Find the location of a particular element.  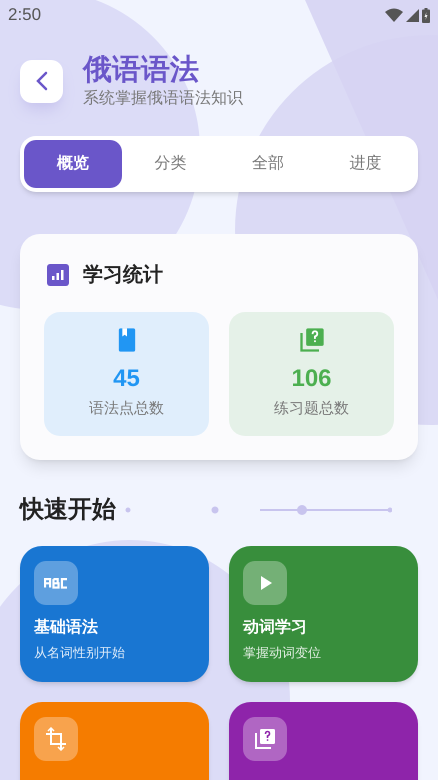

tab: 概览 is located at coordinates (73, 164).